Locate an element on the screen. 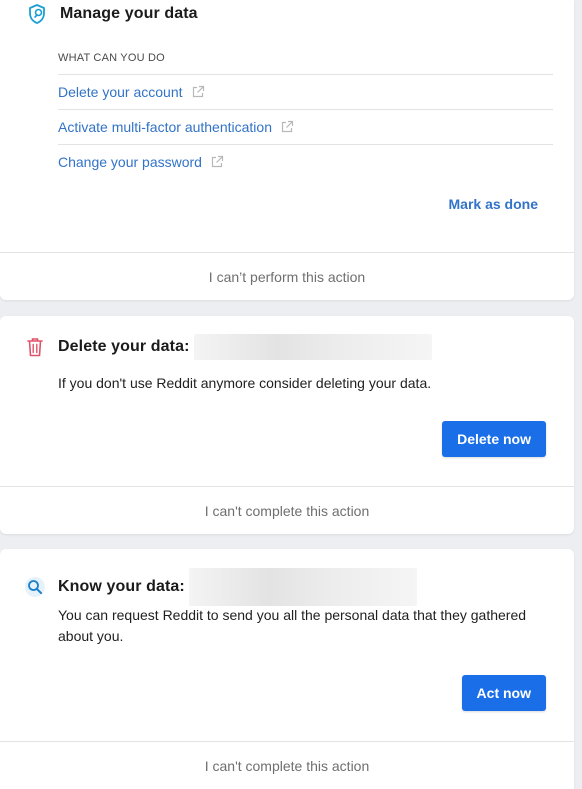 This screenshot has height=789, width=582. card-title: Know your data: is located at coordinates (121, 586).